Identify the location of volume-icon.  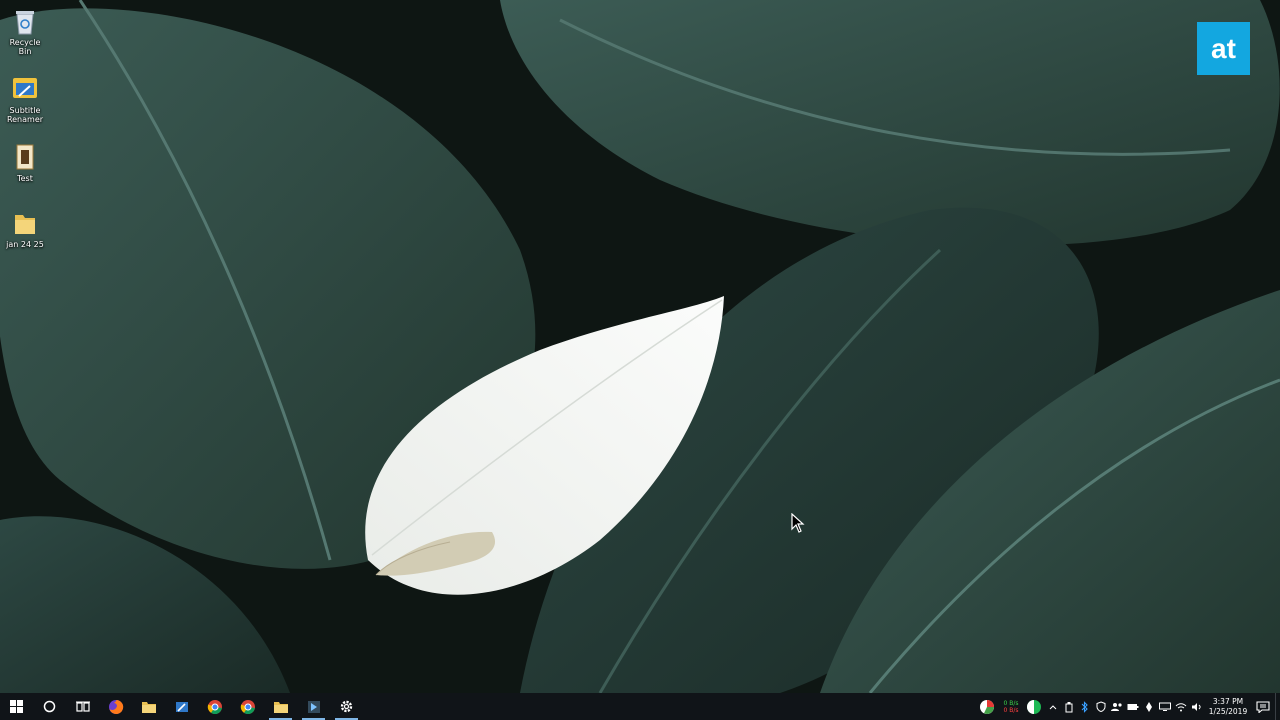
(1196, 706).